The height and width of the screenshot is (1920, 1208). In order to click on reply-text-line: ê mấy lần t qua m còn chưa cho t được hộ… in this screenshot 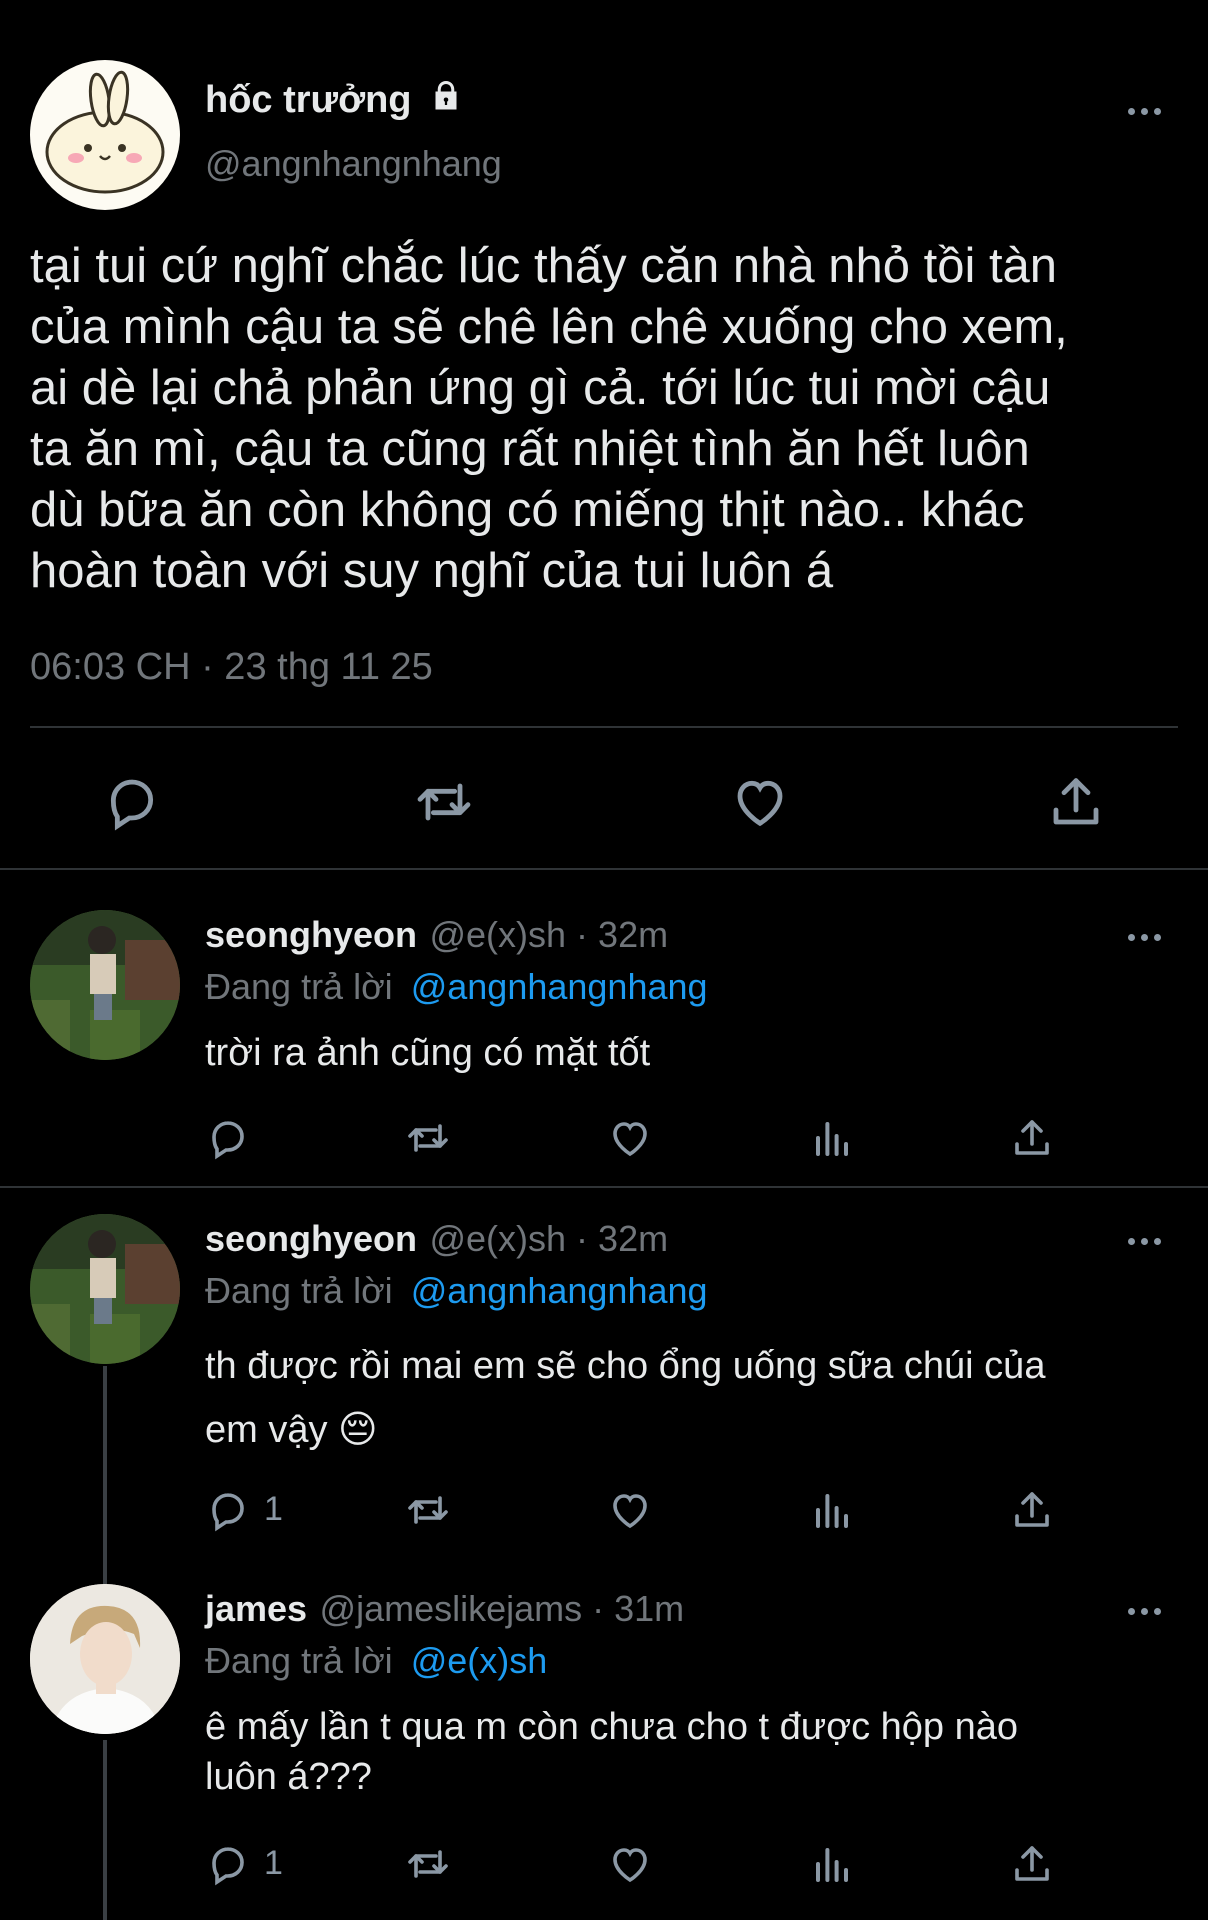, I will do `click(612, 1727)`.